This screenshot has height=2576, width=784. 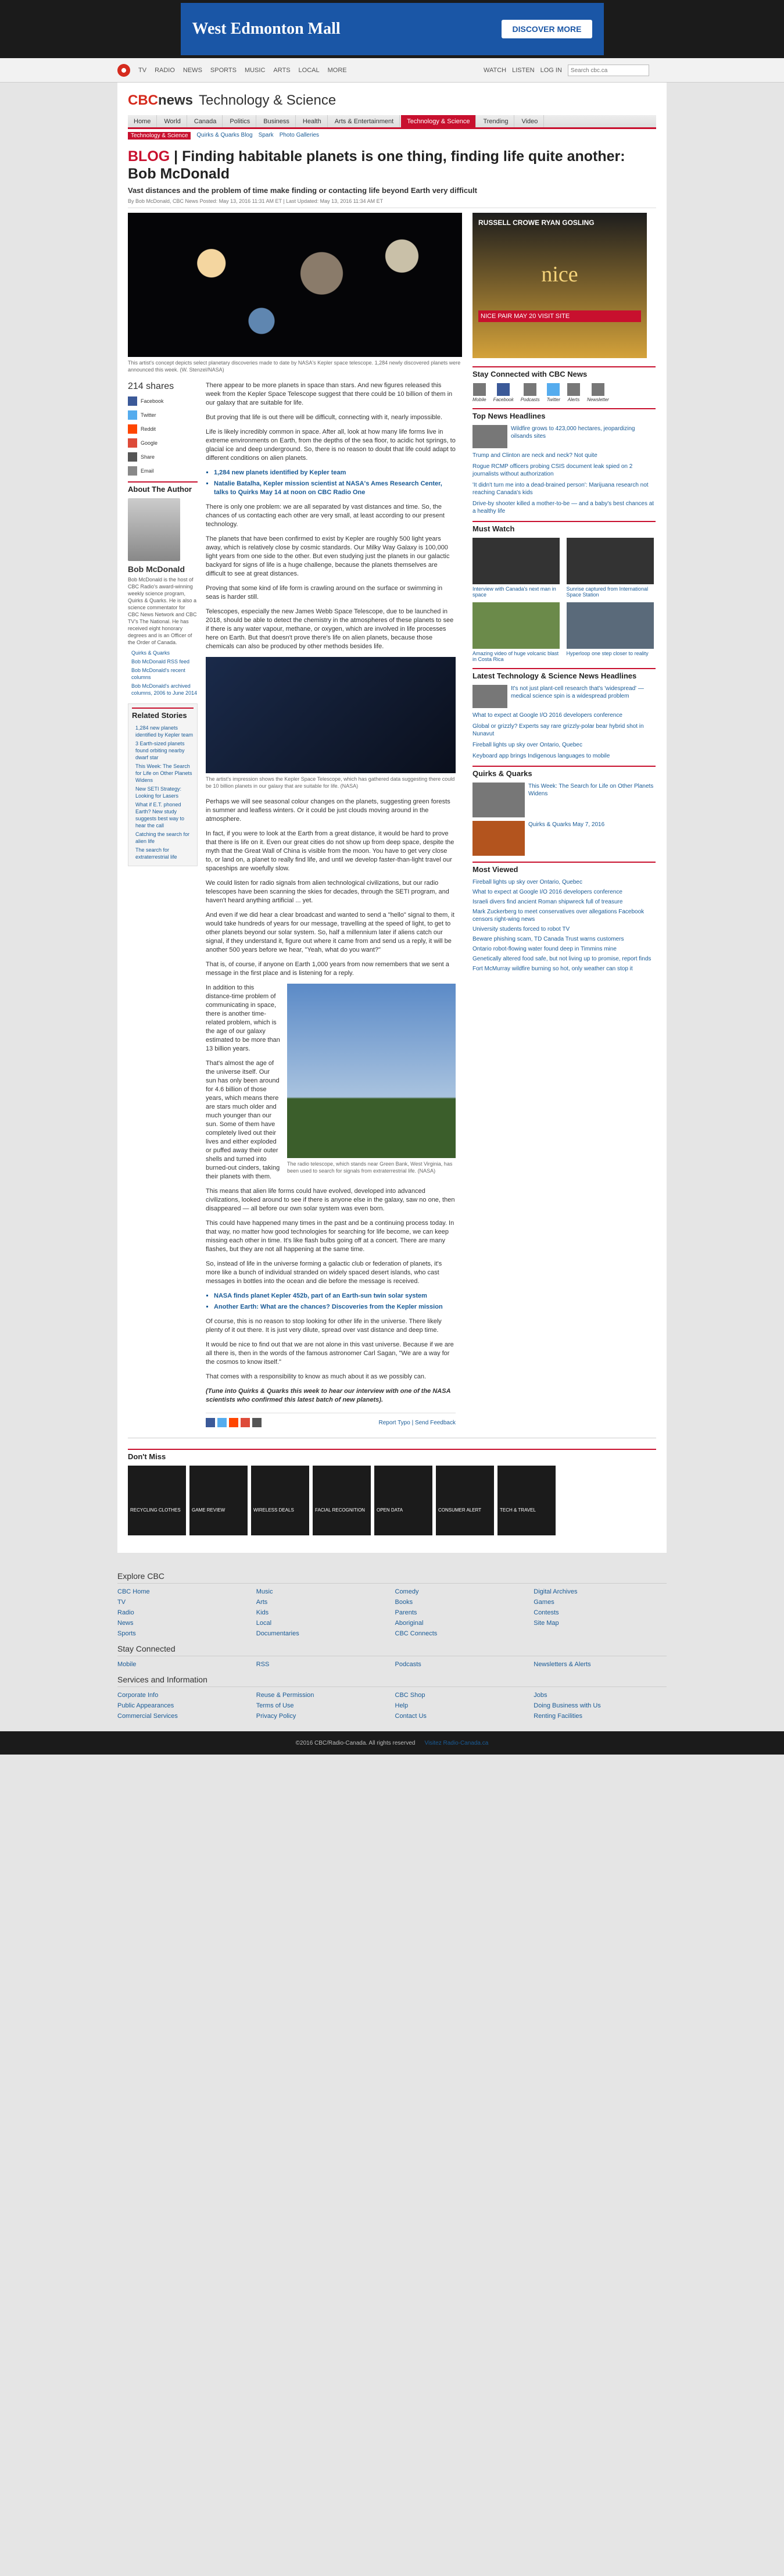 I want to click on footer-link: Documentaries, so click(x=322, y=1633).